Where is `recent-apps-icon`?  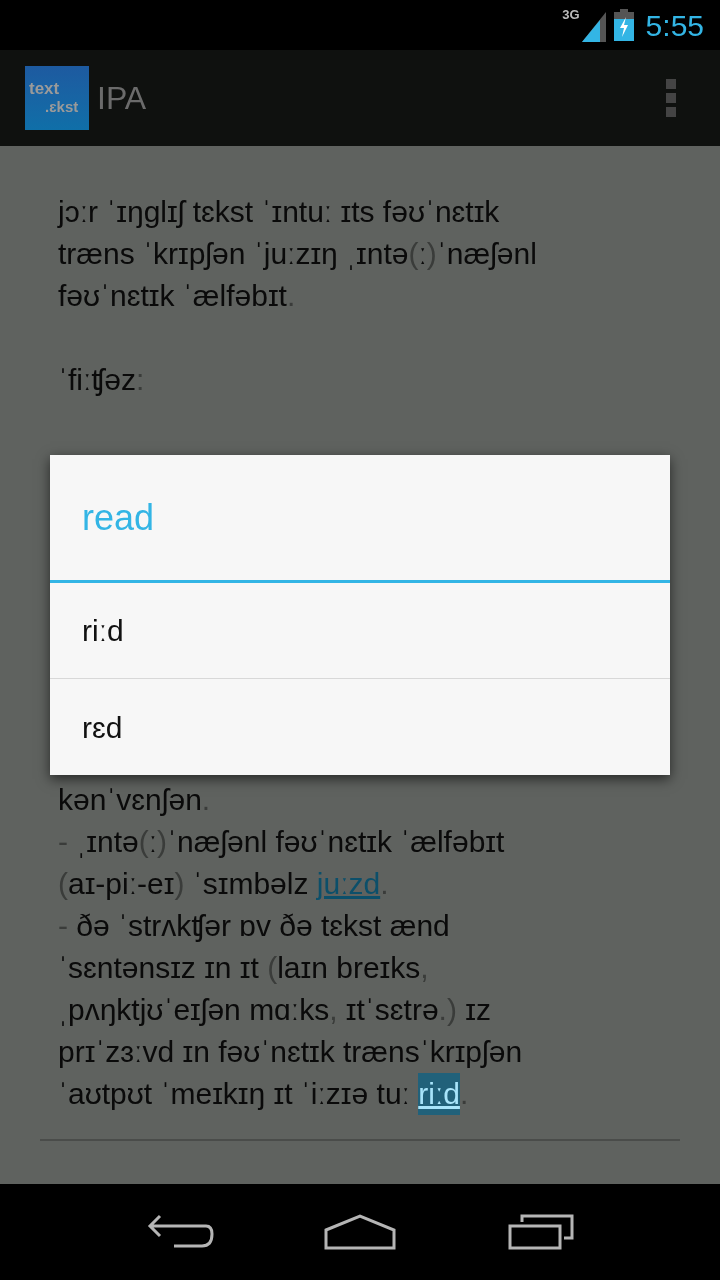 recent-apps-icon is located at coordinates (541, 1232).